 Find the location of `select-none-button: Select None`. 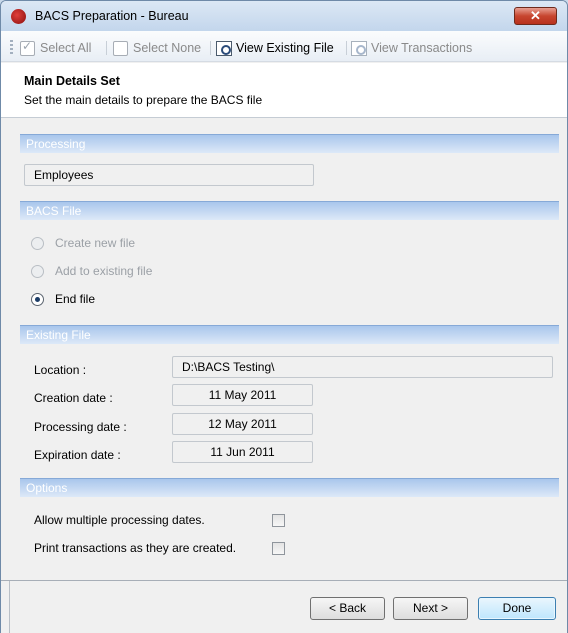

select-none-button: Select None is located at coordinates (157, 48).